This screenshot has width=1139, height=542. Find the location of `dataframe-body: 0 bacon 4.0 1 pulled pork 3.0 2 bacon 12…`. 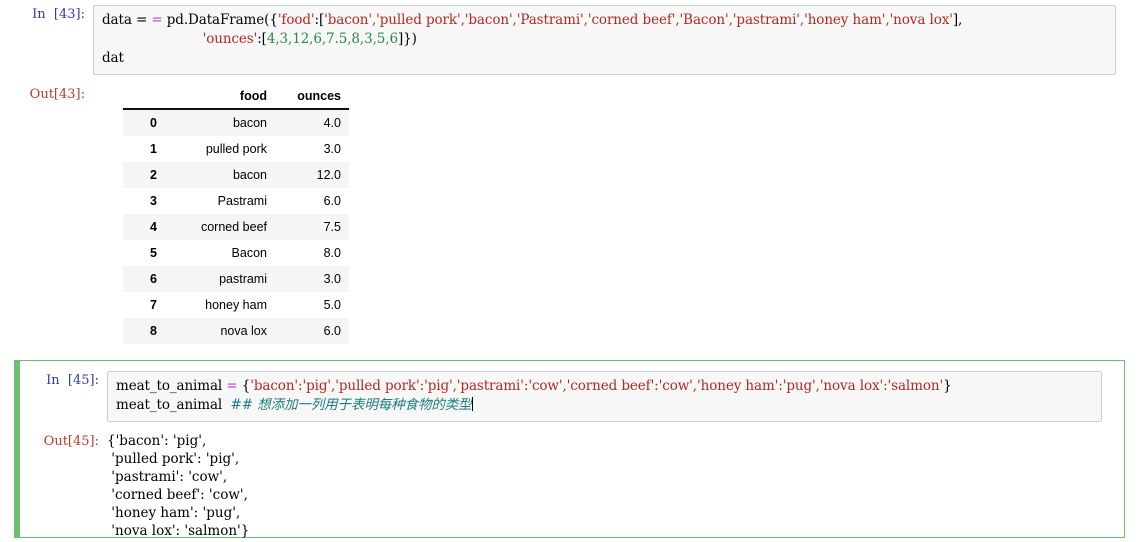

dataframe-body: 0 bacon 4.0 1 pulled pork 3.0 2 bacon 12… is located at coordinates (236, 226).